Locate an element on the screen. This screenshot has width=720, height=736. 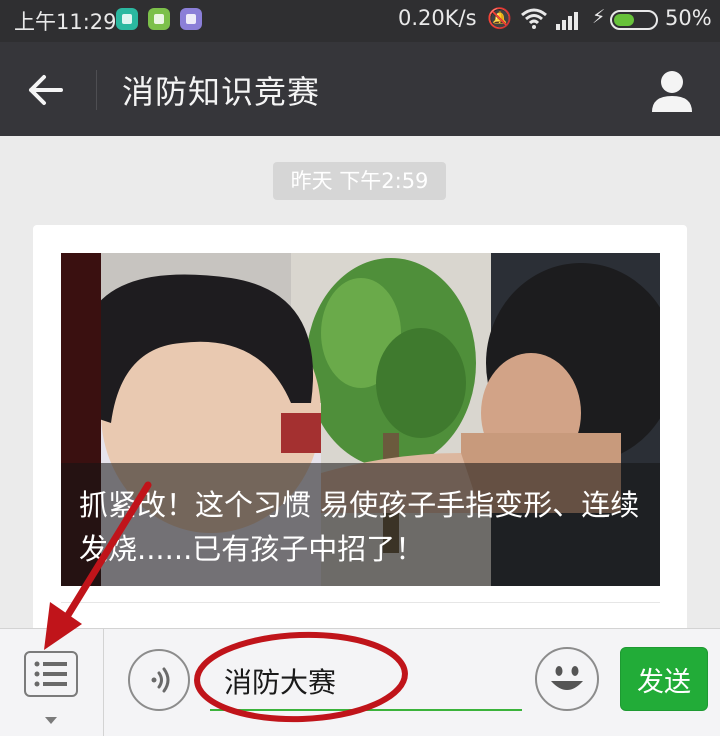
arrow-left-icon is located at coordinates (46, 90).